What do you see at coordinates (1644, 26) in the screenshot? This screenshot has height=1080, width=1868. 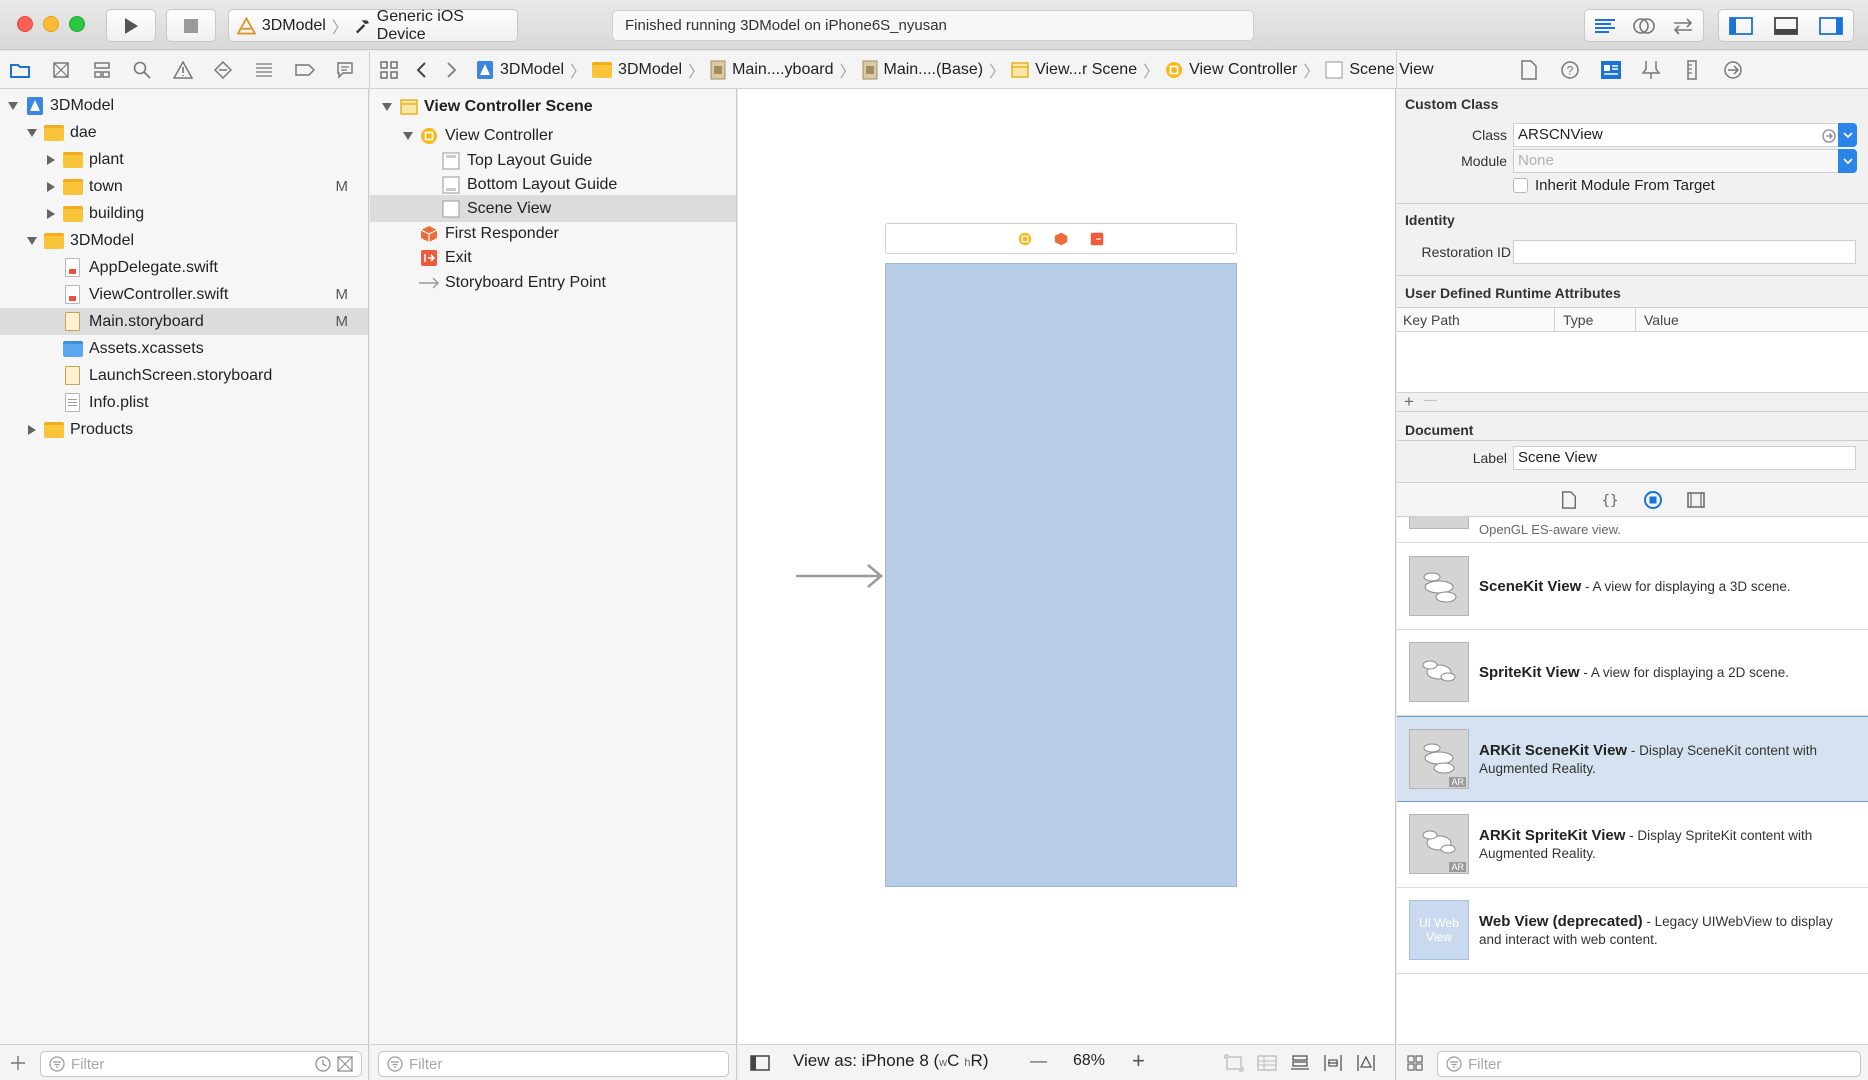 I see `assistant-editor-icon` at bounding box center [1644, 26].